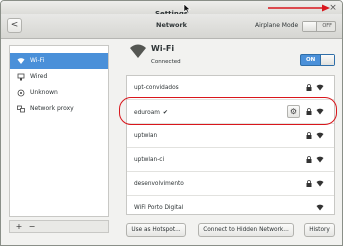 The image size is (343, 246). What do you see at coordinates (59, 61) in the screenshot?
I see `sidebar-item-wifi: Wi-Fi` at bounding box center [59, 61].